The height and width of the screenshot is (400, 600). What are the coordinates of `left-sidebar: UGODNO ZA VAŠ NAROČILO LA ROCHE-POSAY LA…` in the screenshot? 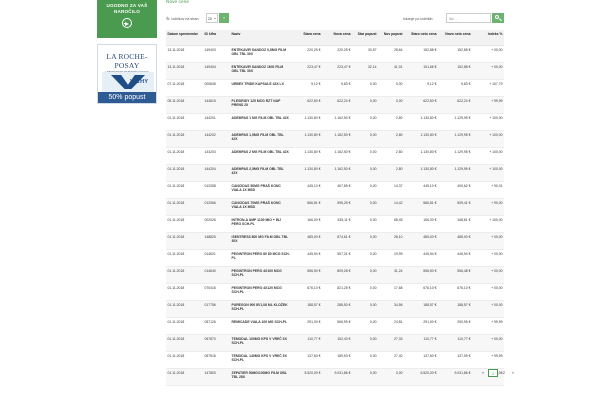 It's located at (127, 52).